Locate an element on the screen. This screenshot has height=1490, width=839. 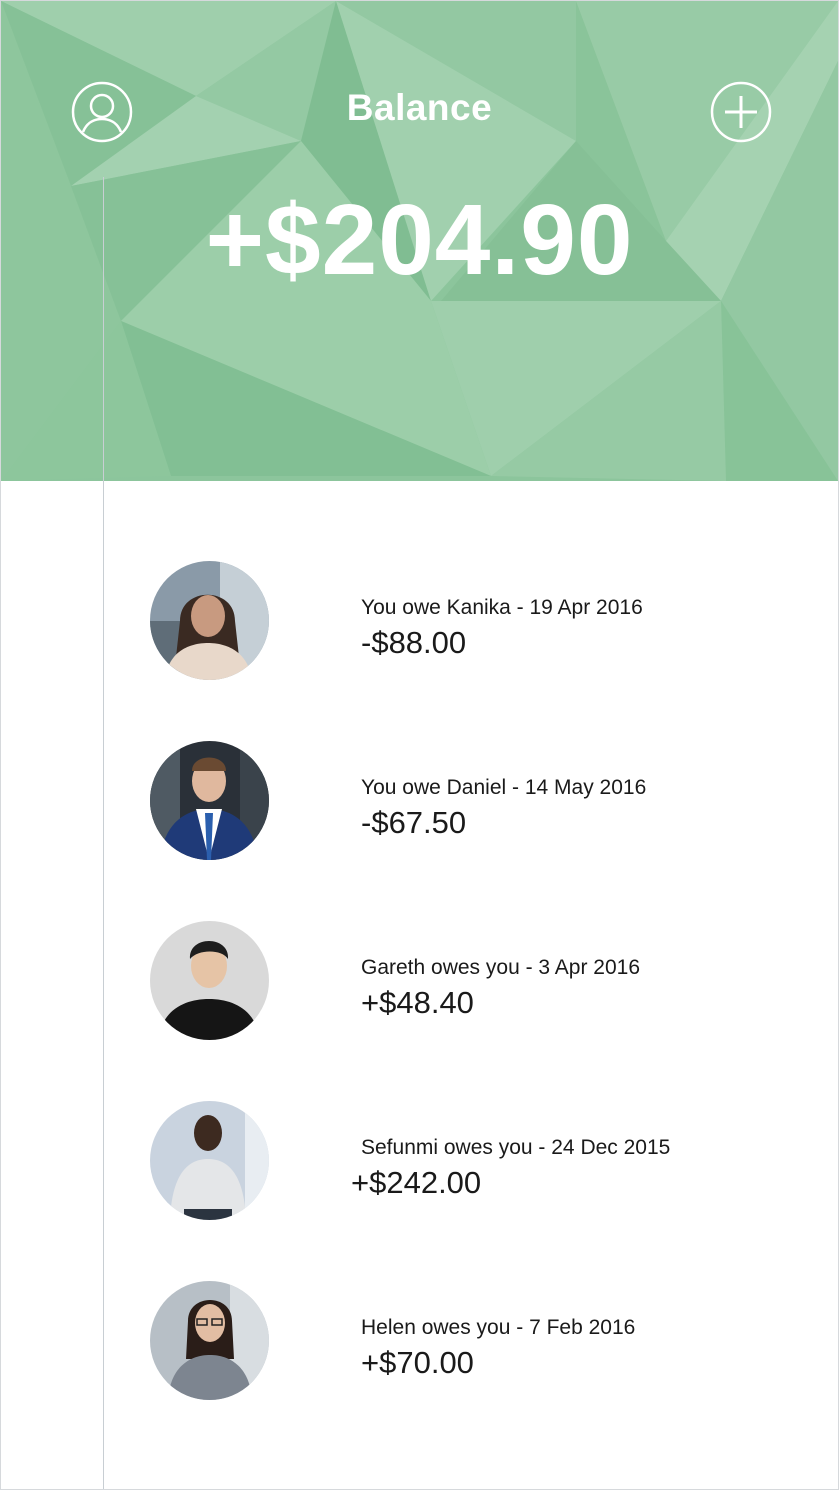
transaction-text: You owe Daniel - 14 May 2016 -$67.50 is located at coordinates (503, 808).